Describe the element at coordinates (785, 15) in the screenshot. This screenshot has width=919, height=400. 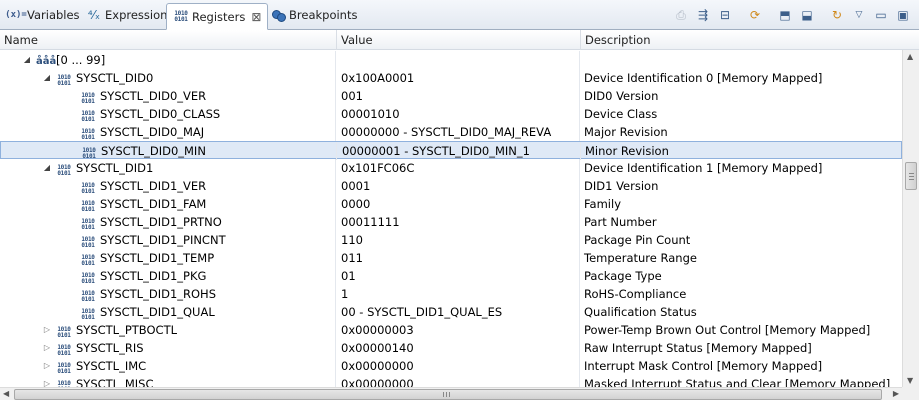
I see `new-group-icon: ⬒` at that location.